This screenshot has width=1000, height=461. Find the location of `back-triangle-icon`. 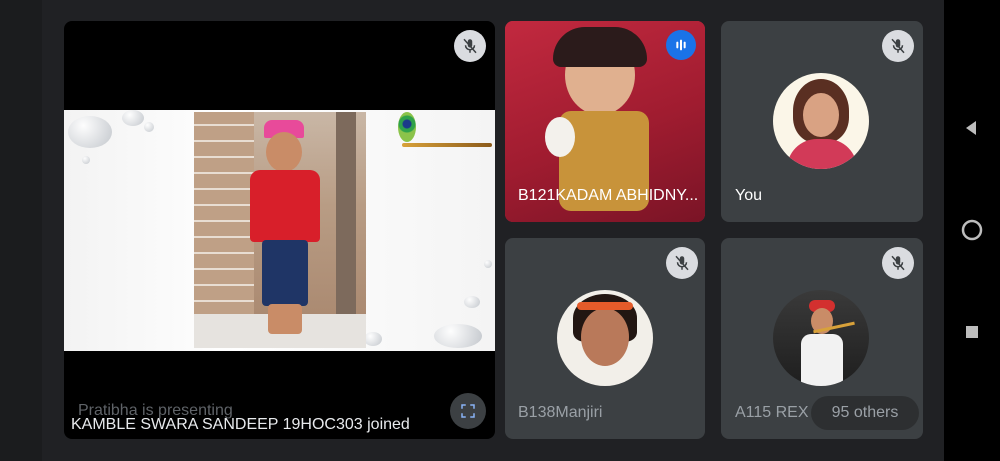

back-triangle-icon is located at coordinates (971, 128).